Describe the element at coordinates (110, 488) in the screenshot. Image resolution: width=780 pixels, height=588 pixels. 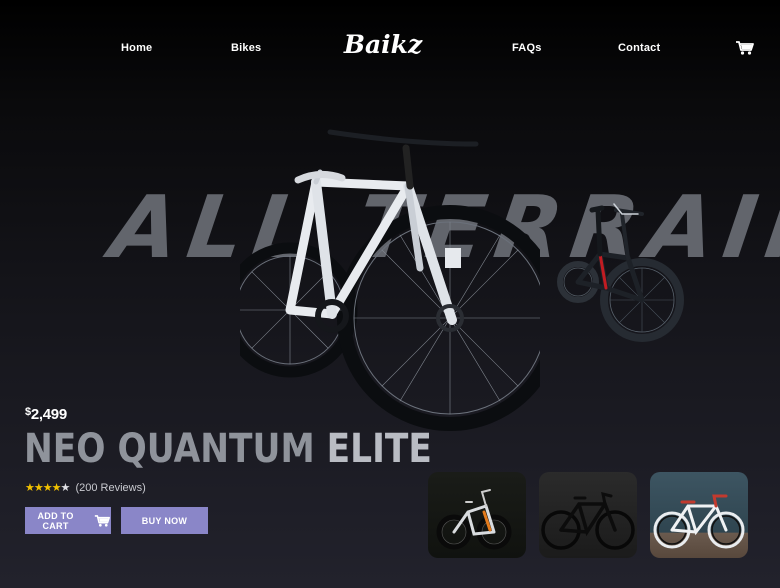
I see `review-count: (200 Reviews)` at that location.